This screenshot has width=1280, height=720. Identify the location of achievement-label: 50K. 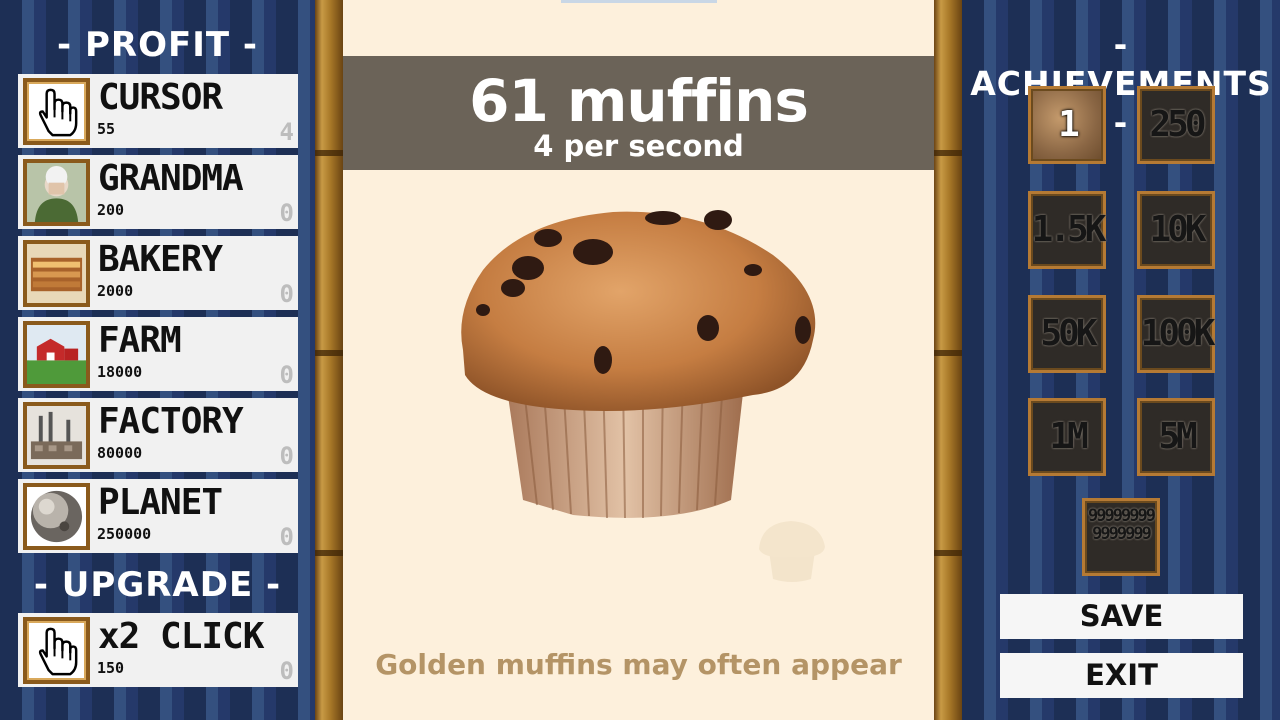
(1068, 333).